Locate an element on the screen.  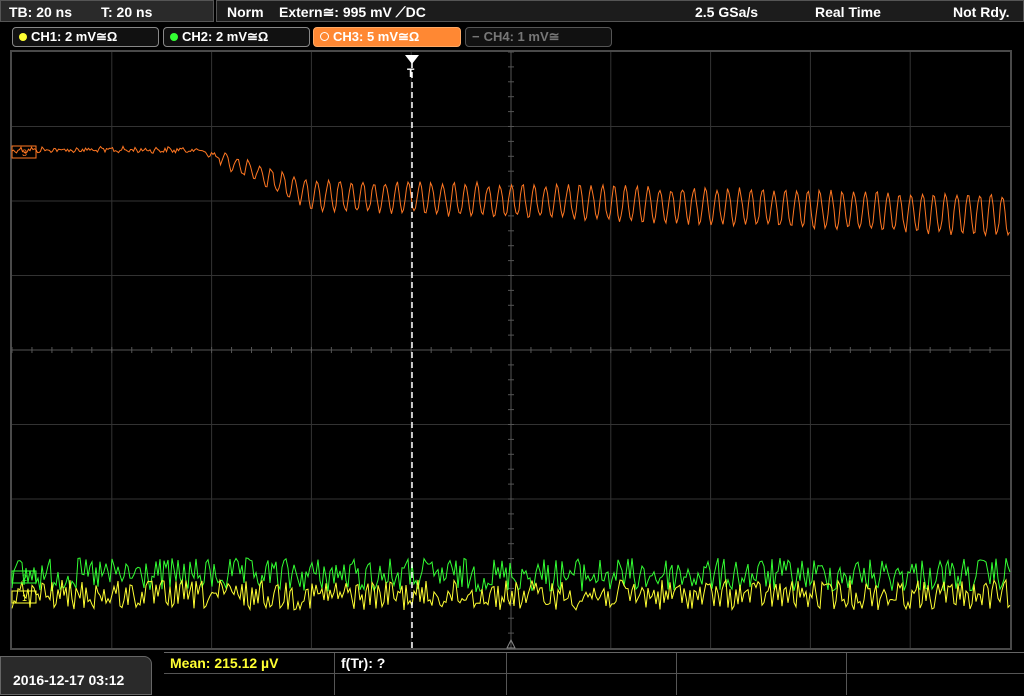
mean-measurement: Mean: 215.12 µV is located at coordinates (224, 663).